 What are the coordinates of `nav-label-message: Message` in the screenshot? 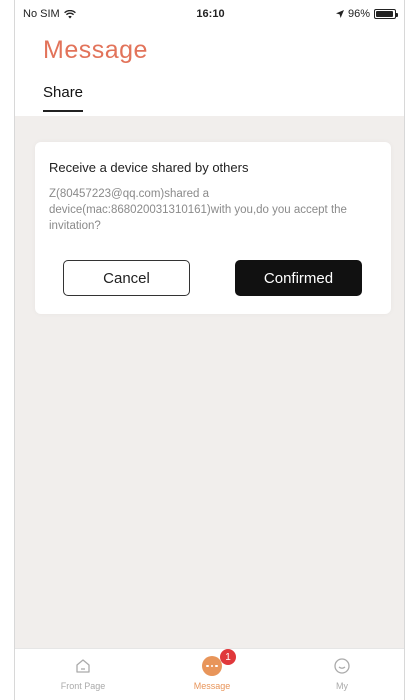 It's located at (212, 686).